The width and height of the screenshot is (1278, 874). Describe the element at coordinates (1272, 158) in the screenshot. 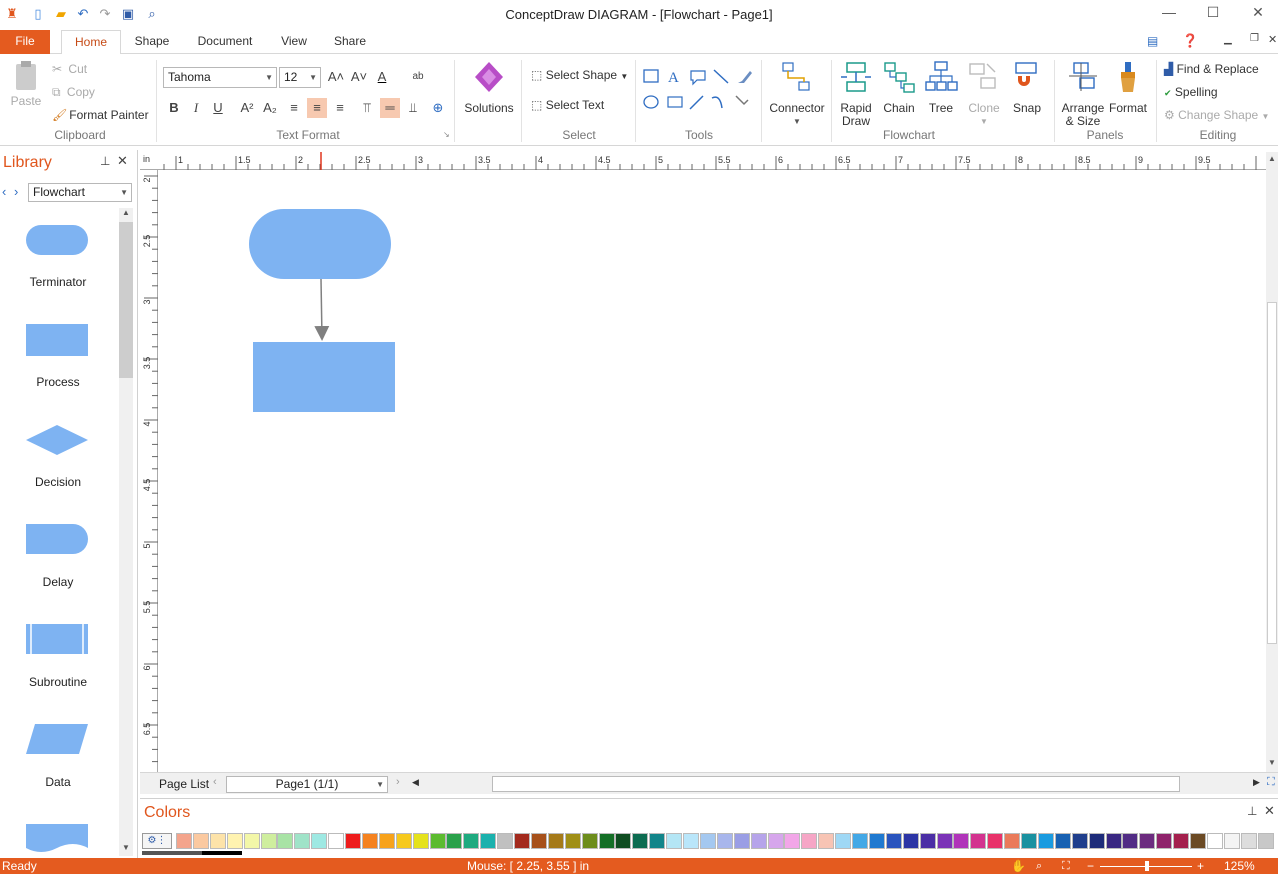

I see `scroll-up-icon: ▲` at that location.